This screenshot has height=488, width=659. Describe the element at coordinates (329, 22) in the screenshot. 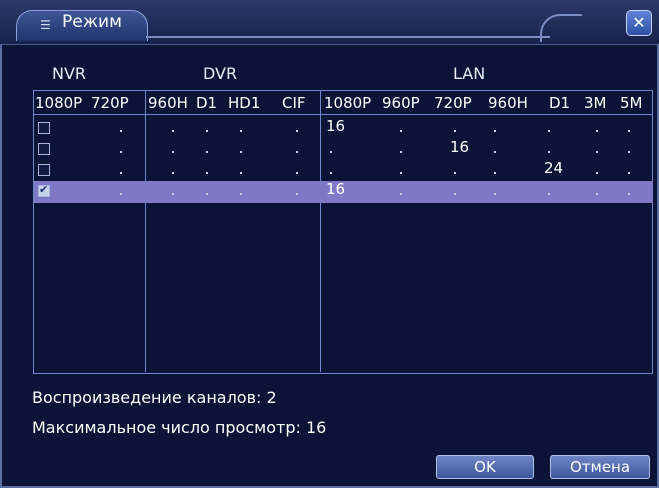

I see `title-bar: ☰ Режим ✕` at that location.